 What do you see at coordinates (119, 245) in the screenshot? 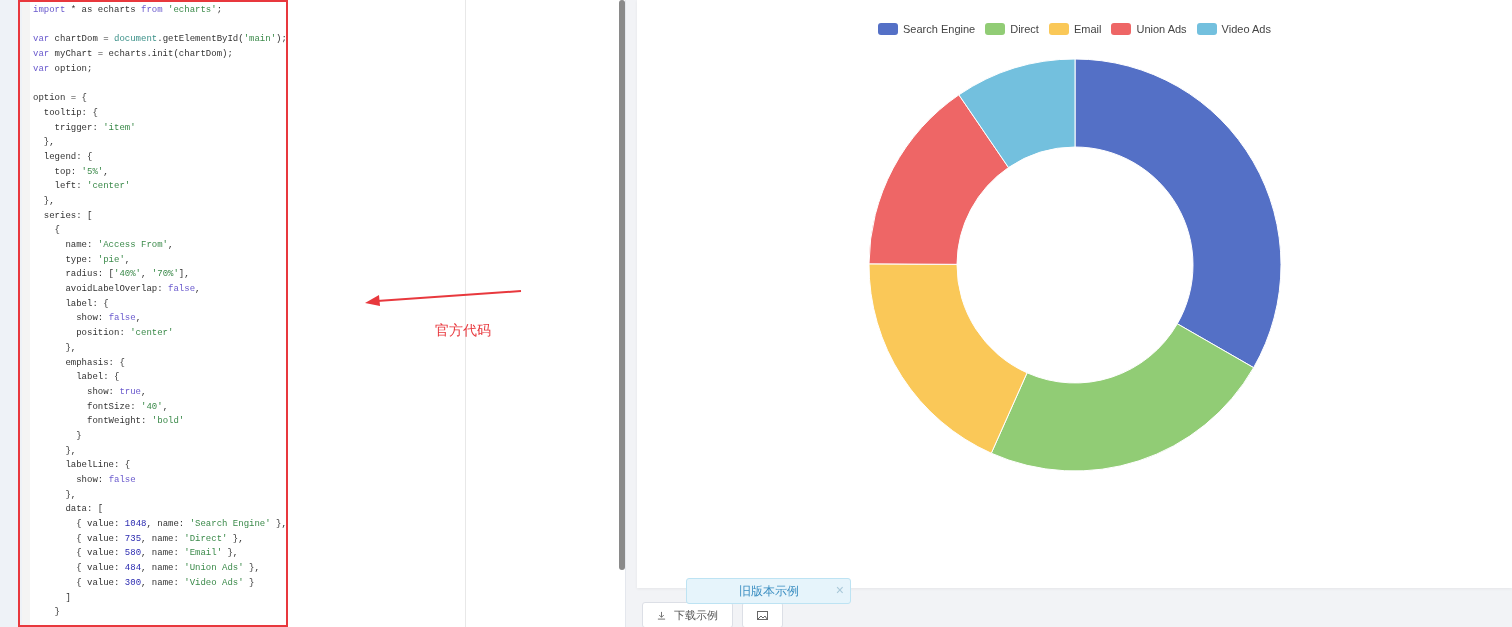
I see `code-line: name: 'Access From',` at bounding box center [119, 245].